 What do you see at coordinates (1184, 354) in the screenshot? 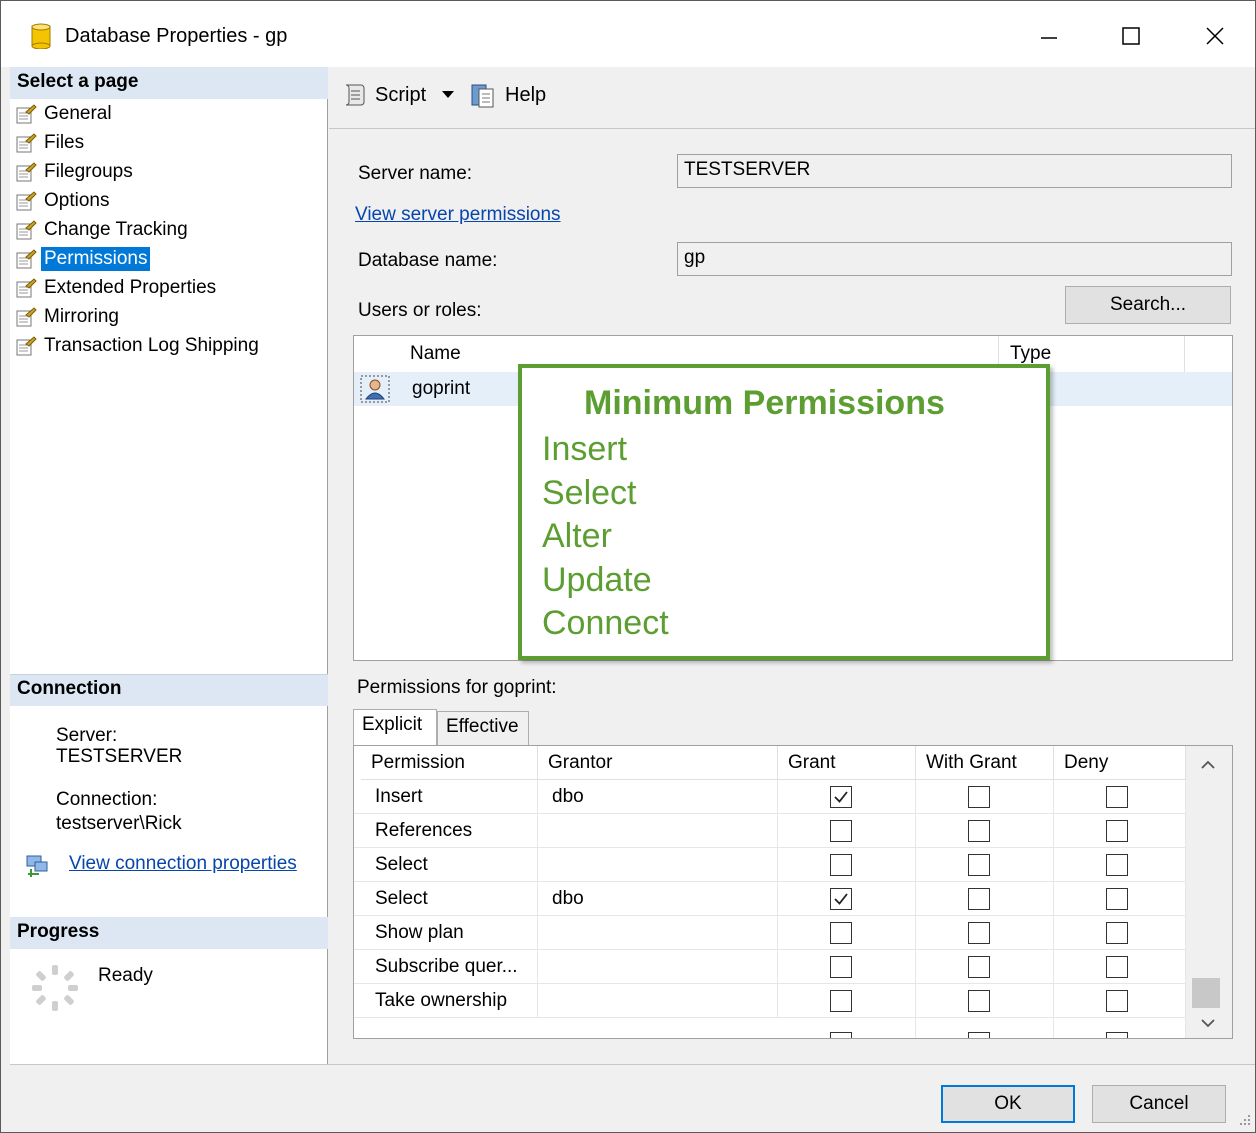
I see `column-divider` at bounding box center [1184, 354].